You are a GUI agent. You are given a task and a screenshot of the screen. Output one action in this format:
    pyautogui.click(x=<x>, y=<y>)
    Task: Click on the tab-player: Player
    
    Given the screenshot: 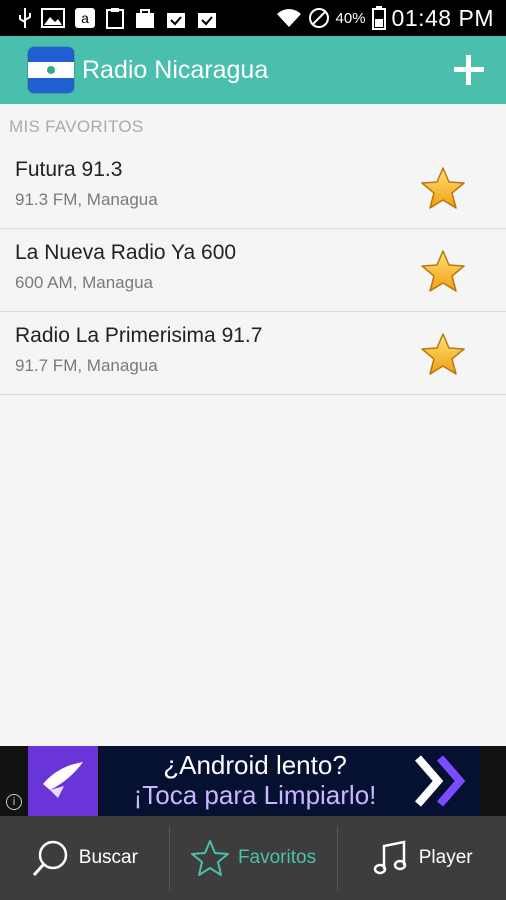 What is the action you would take?
    pyautogui.click(x=421, y=858)
    